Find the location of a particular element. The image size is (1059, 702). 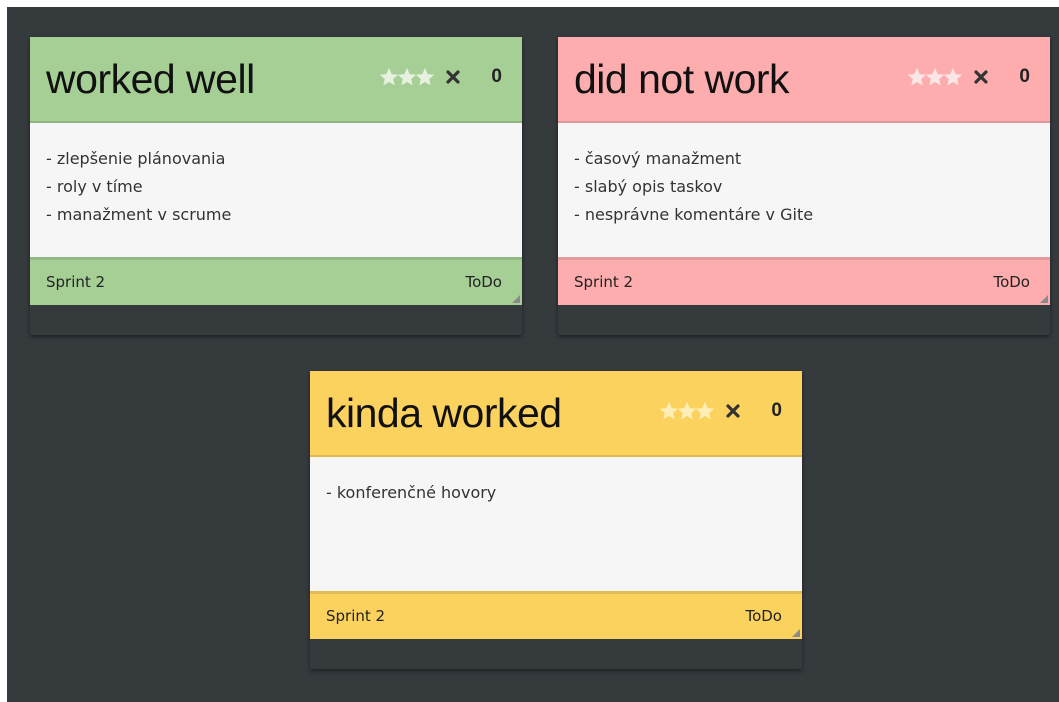

card-line: - zlepšenie plánovania is located at coordinates (136, 158).